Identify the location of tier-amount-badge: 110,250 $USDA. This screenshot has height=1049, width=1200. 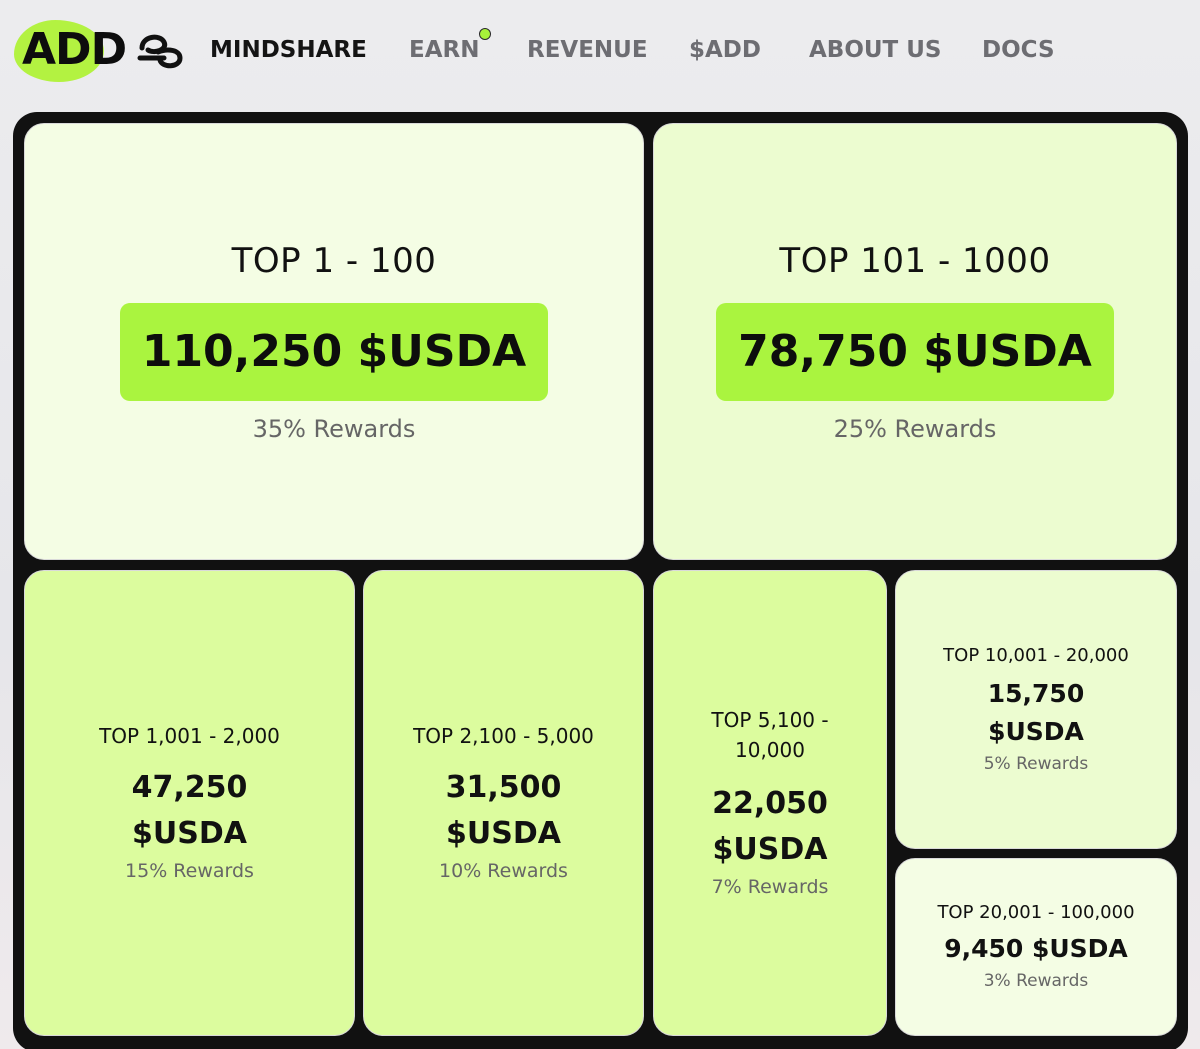
(334, 351).